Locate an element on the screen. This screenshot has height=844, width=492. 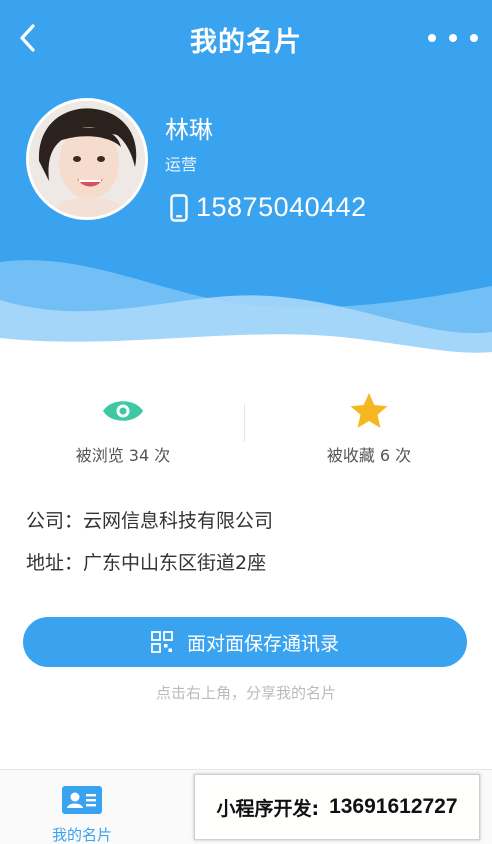
views-stat: 被浏览 34 次 is located at coordinates (123, 427).